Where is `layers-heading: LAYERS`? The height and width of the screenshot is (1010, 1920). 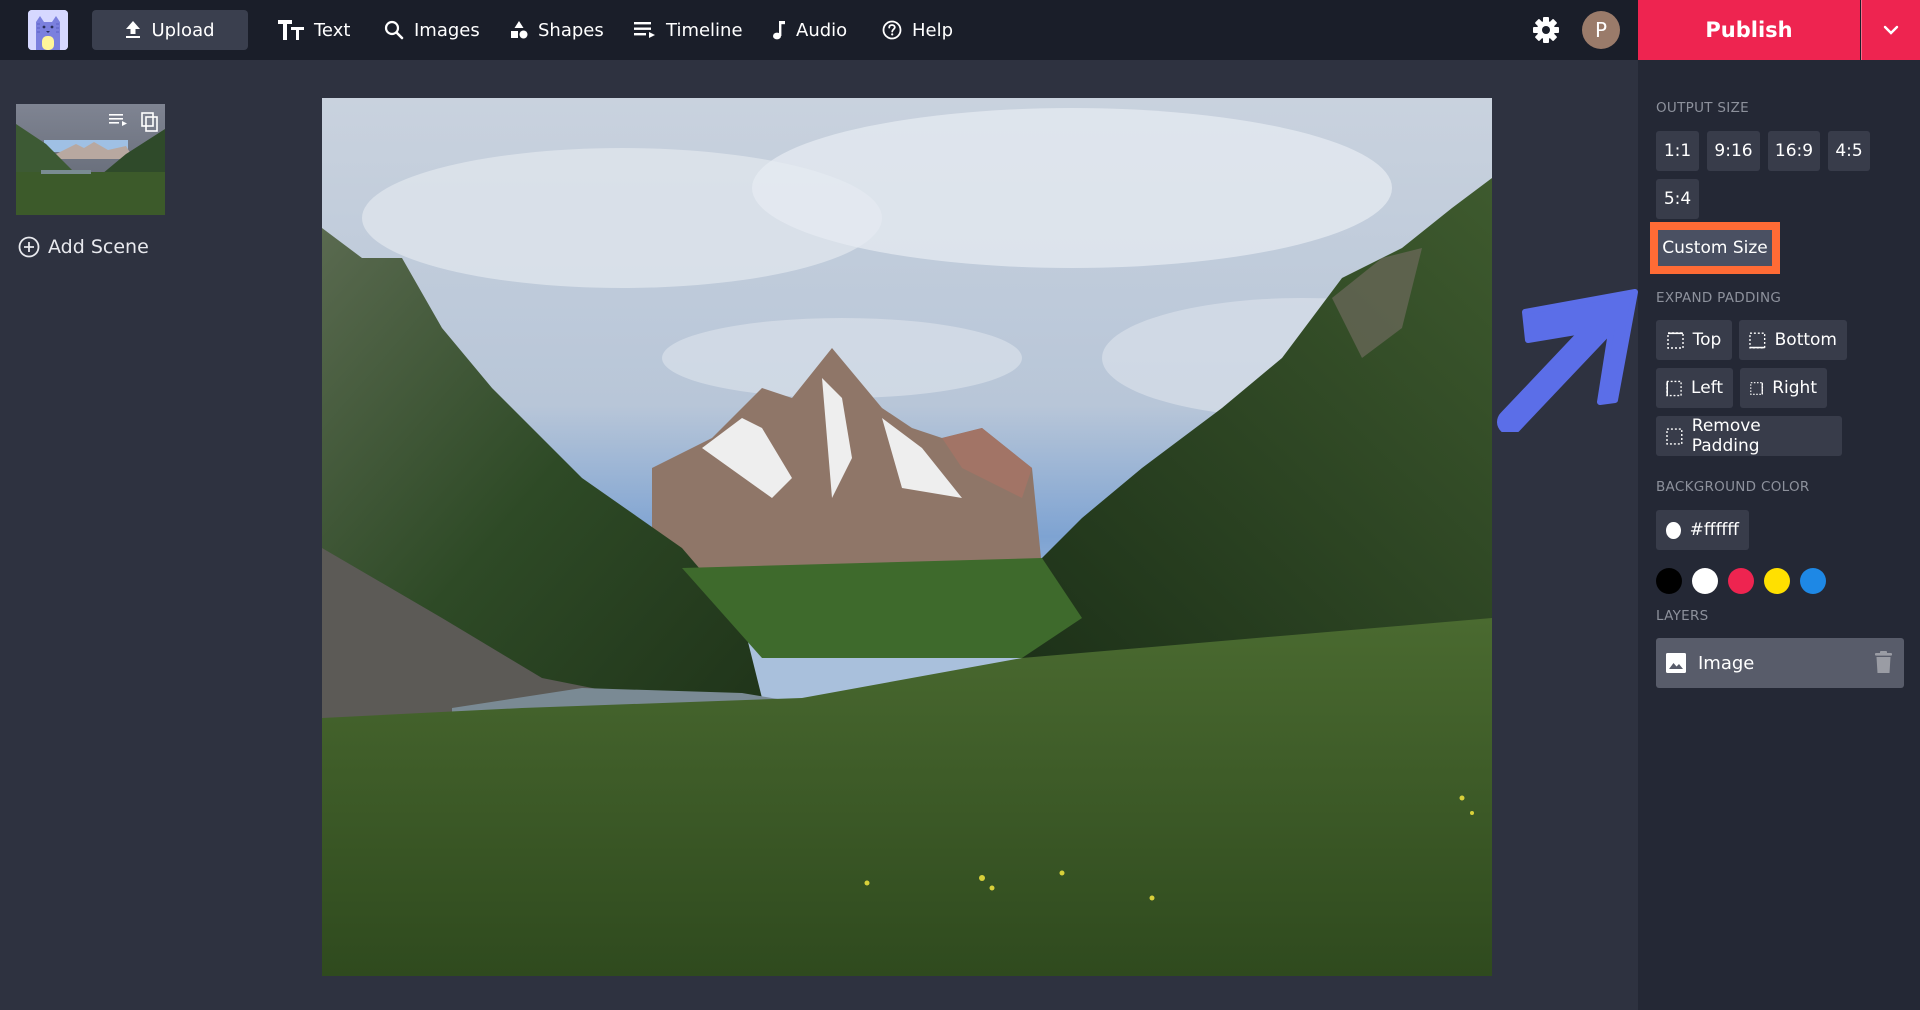
layers-heading: LAYERS is located at coordinates (1682, 616).